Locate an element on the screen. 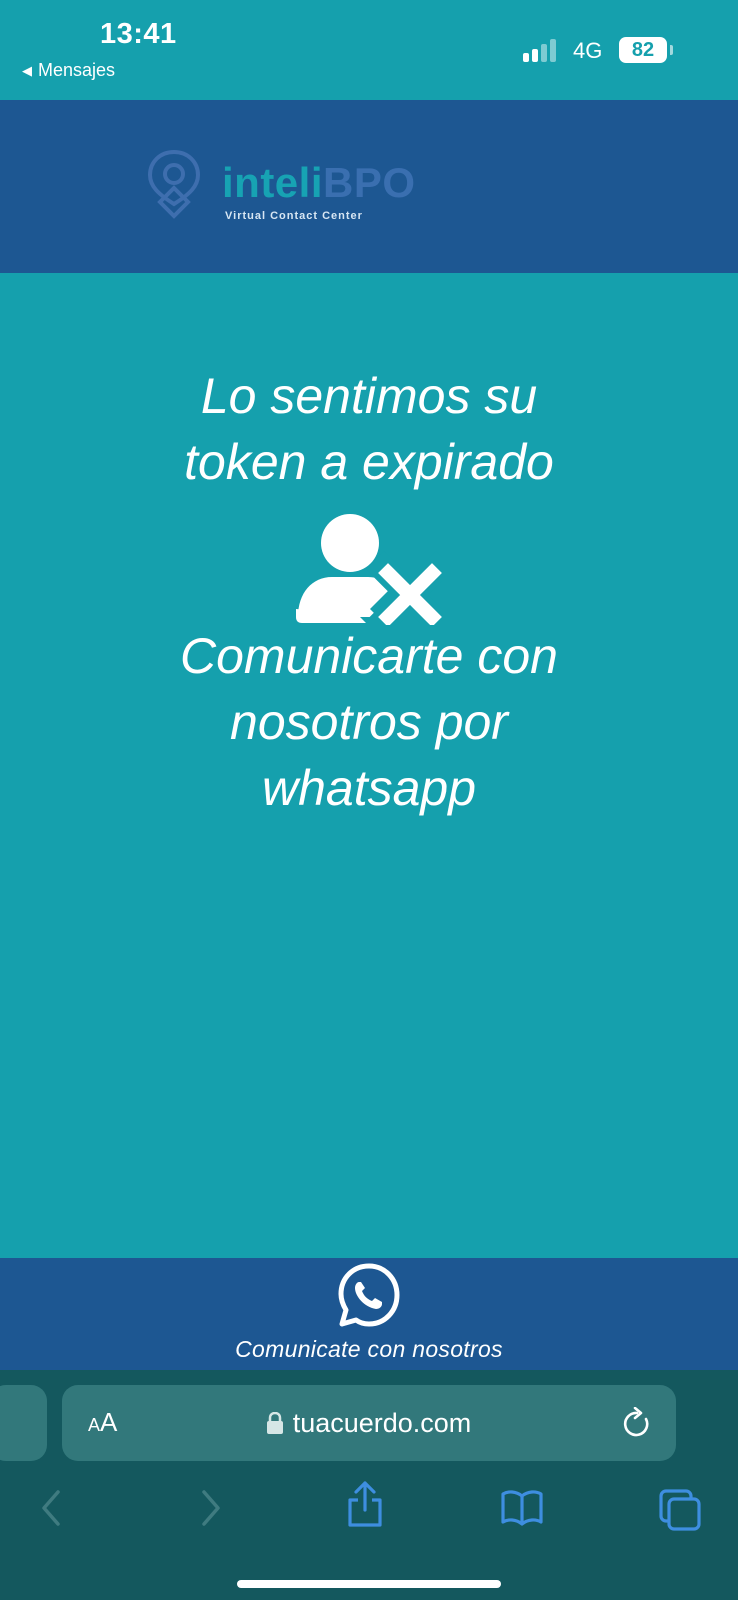  status-bar: 13:41 ◀ Mensajes 4G 82 is located at coordinates (369, 50).